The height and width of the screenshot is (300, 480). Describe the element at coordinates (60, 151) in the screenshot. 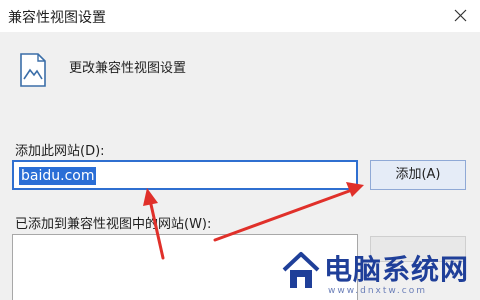

I see `add-site-label: 添加此网站(D):` at that location.